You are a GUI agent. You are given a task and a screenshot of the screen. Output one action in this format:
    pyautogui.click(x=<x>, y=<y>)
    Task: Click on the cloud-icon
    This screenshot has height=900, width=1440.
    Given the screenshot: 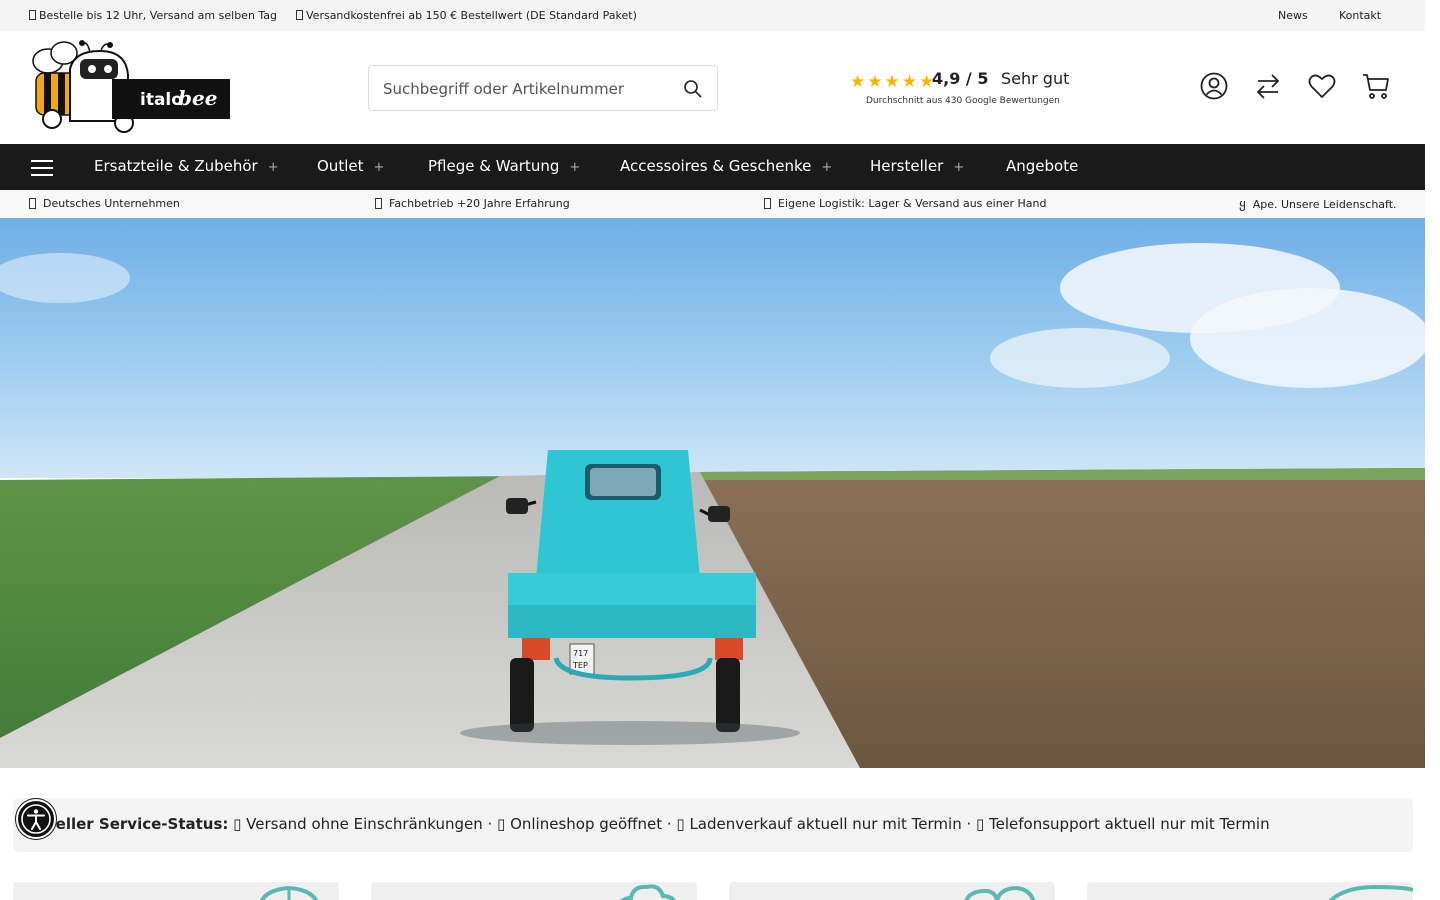 What is the action you would take?
    pyautogui.click(x=648, y=892)
    